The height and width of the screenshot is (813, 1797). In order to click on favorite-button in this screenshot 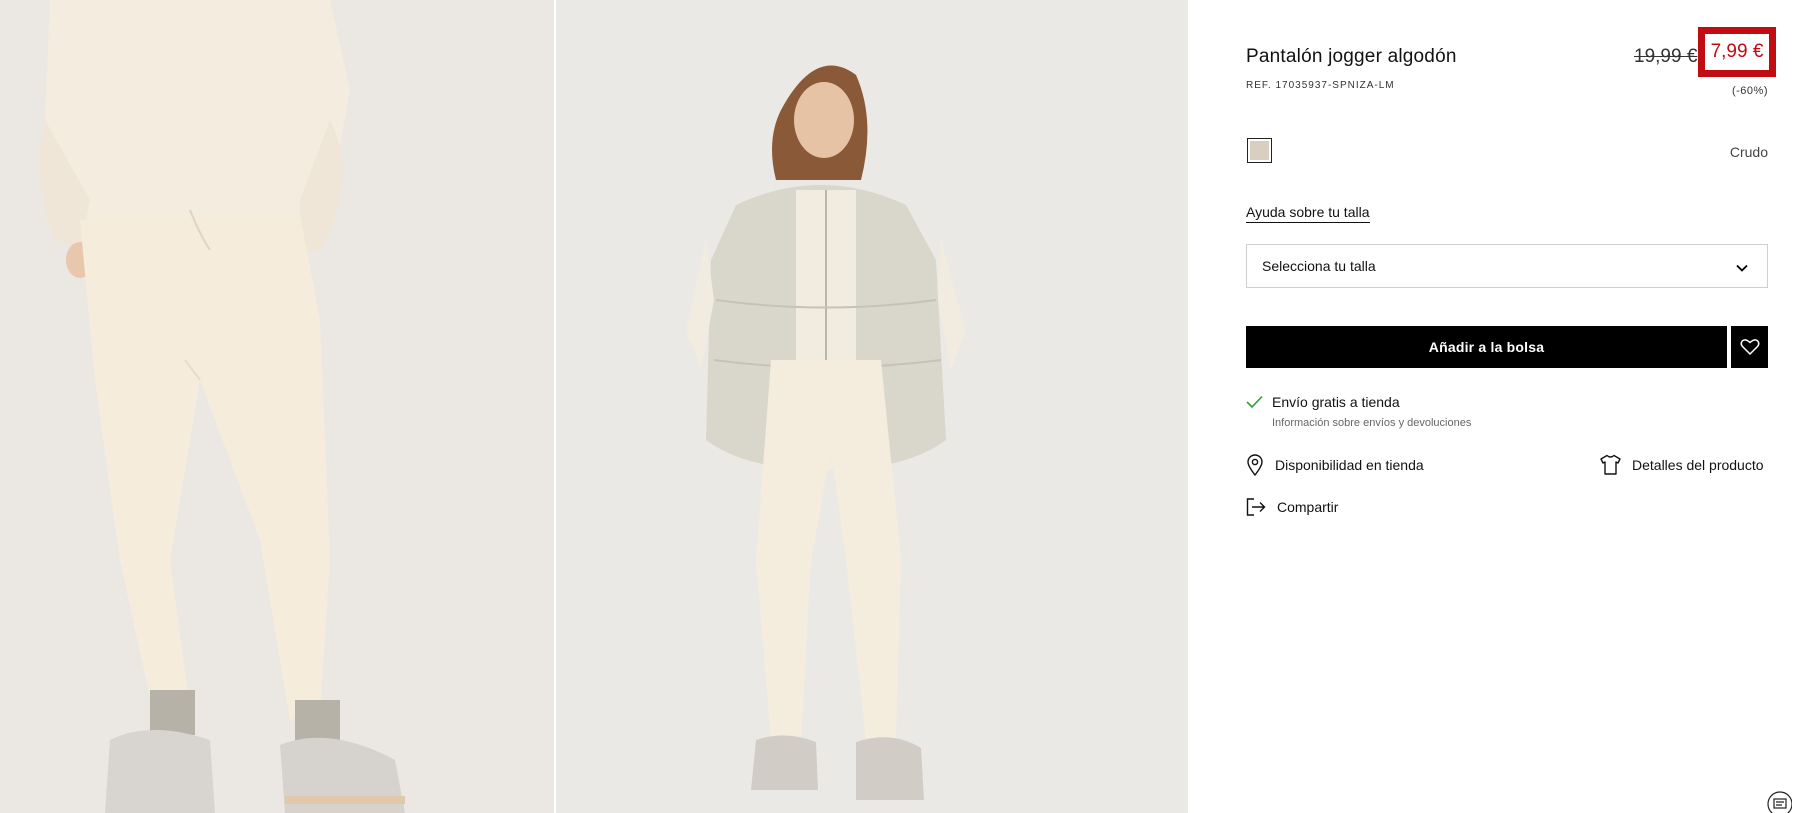, I will do `click(1749, 347)`.